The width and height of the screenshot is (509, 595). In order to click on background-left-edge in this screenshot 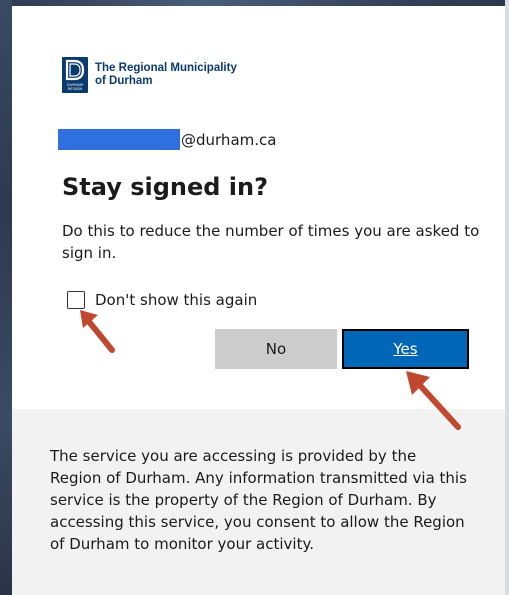, I will do `click(6, 297)`.